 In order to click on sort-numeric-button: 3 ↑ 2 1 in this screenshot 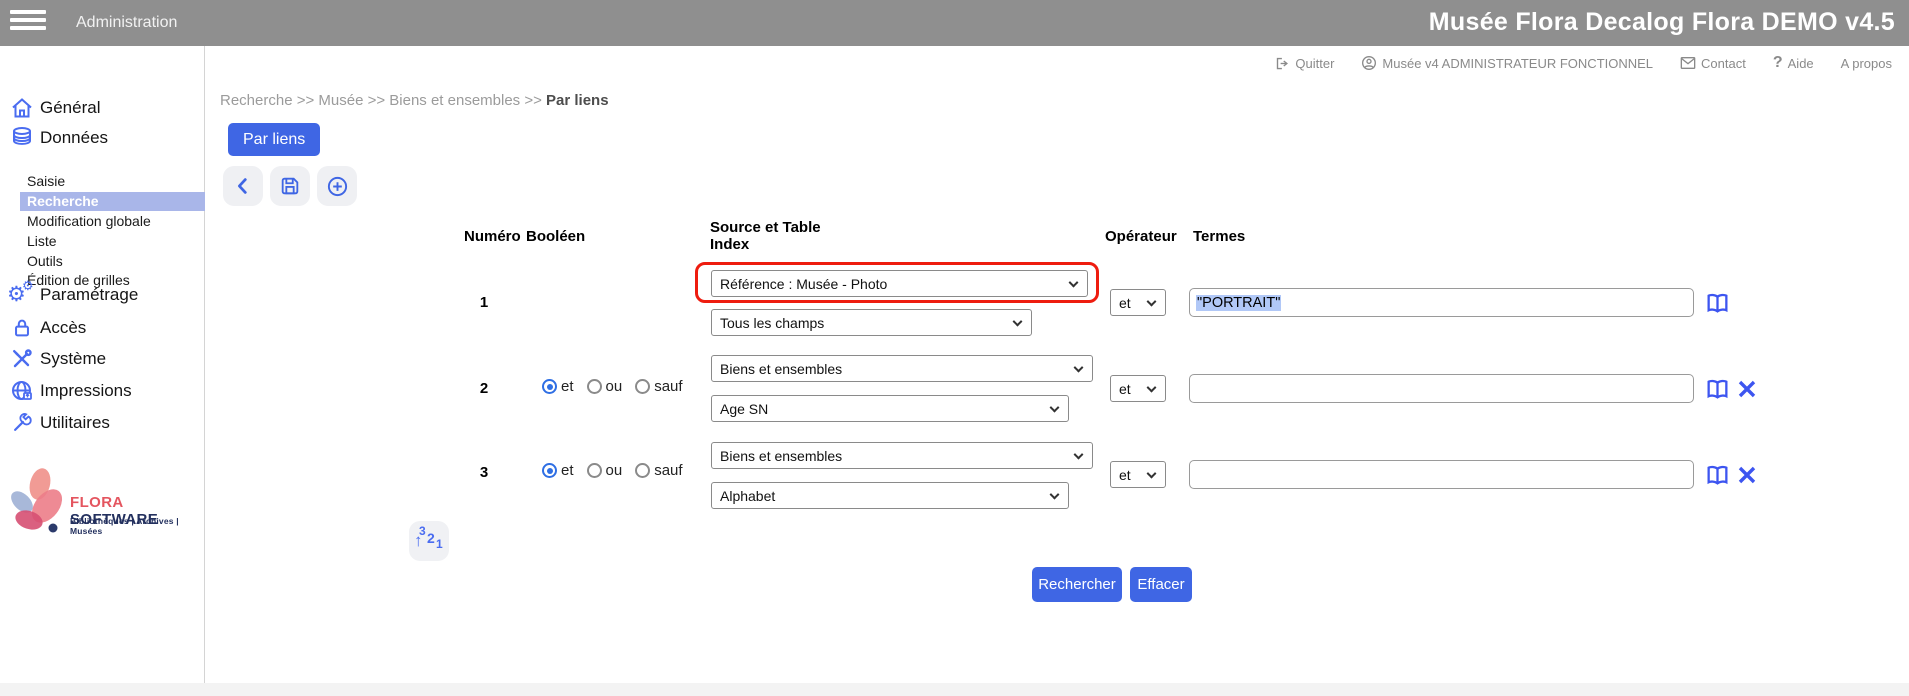, I will do `click(429, 541)`.